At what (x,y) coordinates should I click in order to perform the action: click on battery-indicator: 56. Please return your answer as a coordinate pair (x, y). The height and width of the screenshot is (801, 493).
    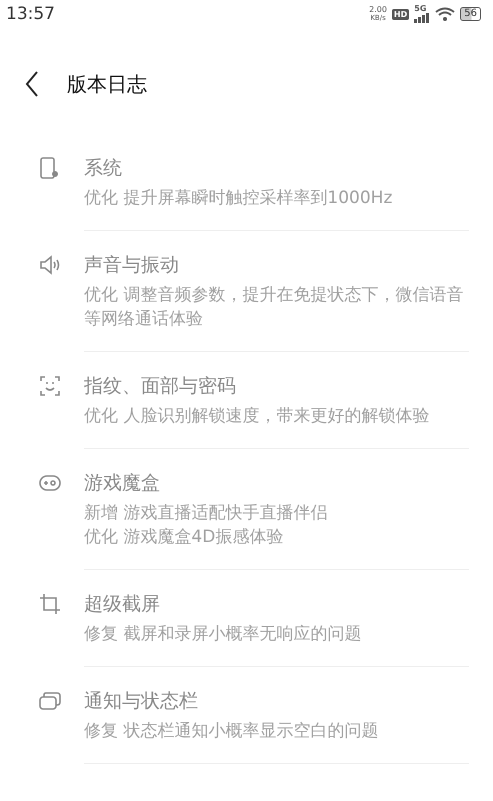
    Looking at the image, I should click on (470, 14).